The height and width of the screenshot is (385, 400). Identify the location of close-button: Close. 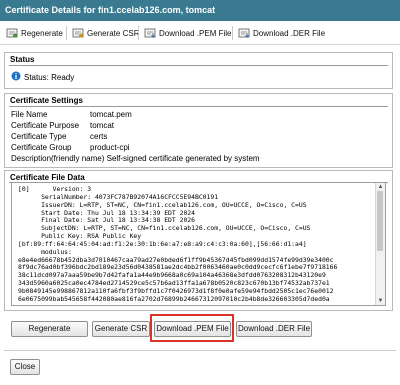
(25, 367).